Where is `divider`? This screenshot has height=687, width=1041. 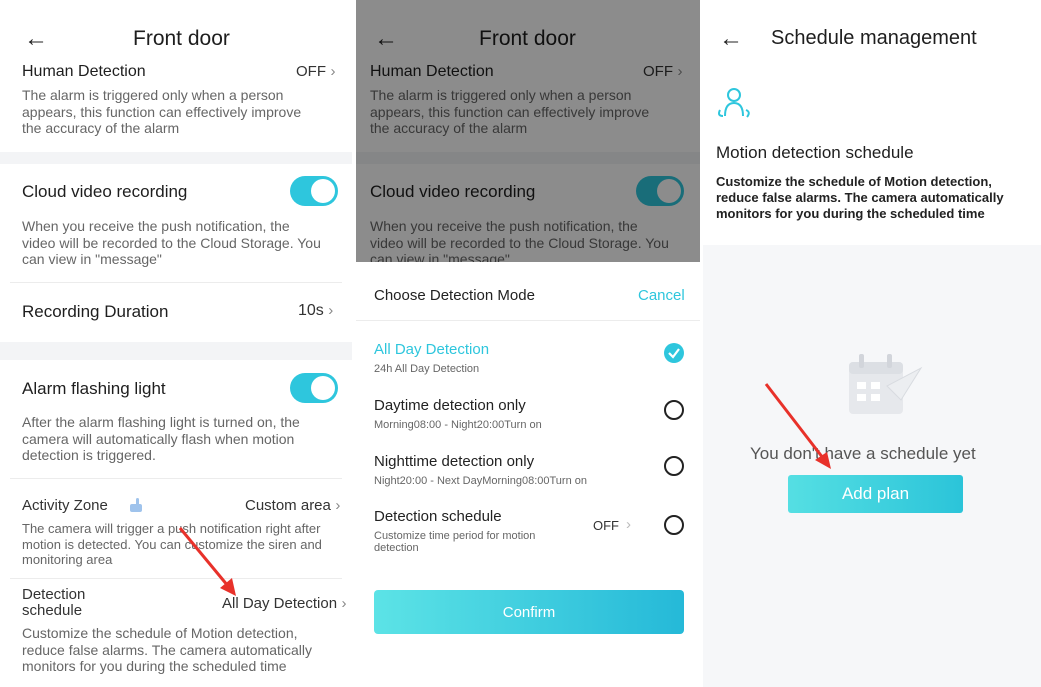
divider is located at coordinates (528, 320).